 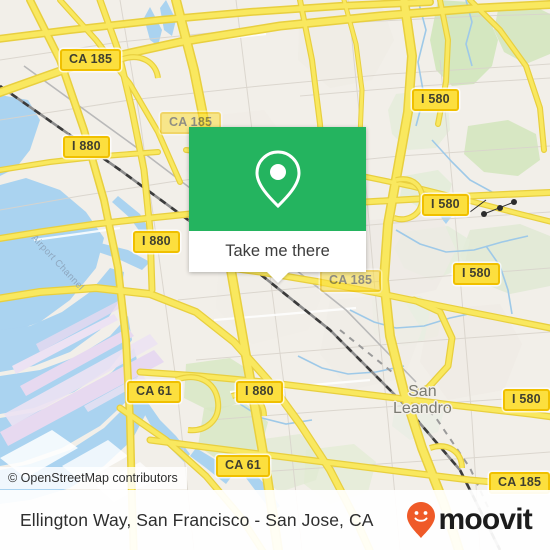 What do you see at coordinates (485, 519) in the screenshot?
I see `moovit-wordmark: moovit` at bounding box center [485, 519].